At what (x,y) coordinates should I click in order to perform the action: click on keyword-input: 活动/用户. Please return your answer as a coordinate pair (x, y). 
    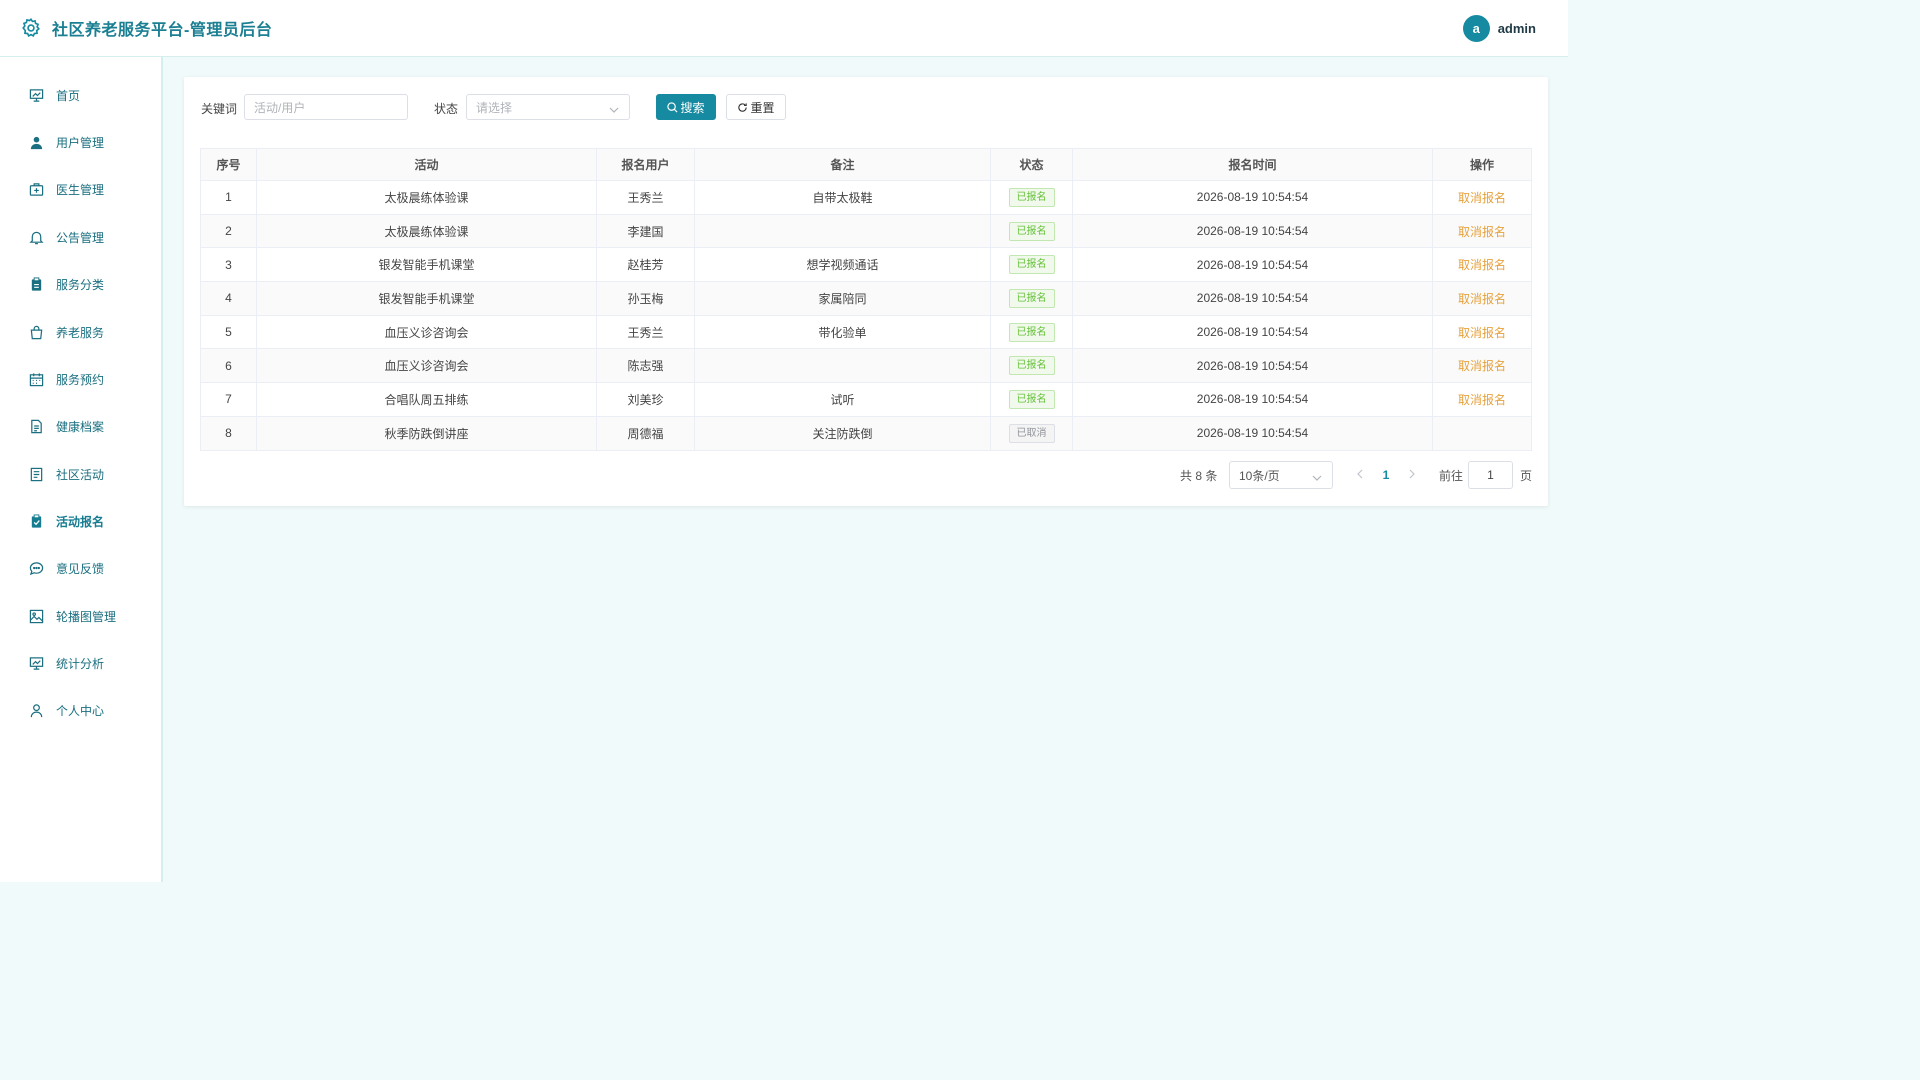
    Looking at the image, I should click on (326, 107).